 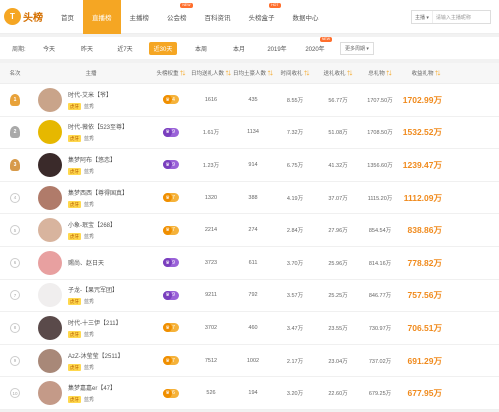 I want to click on search-input: 请输入主播昵称, so click(x=461, y=17).